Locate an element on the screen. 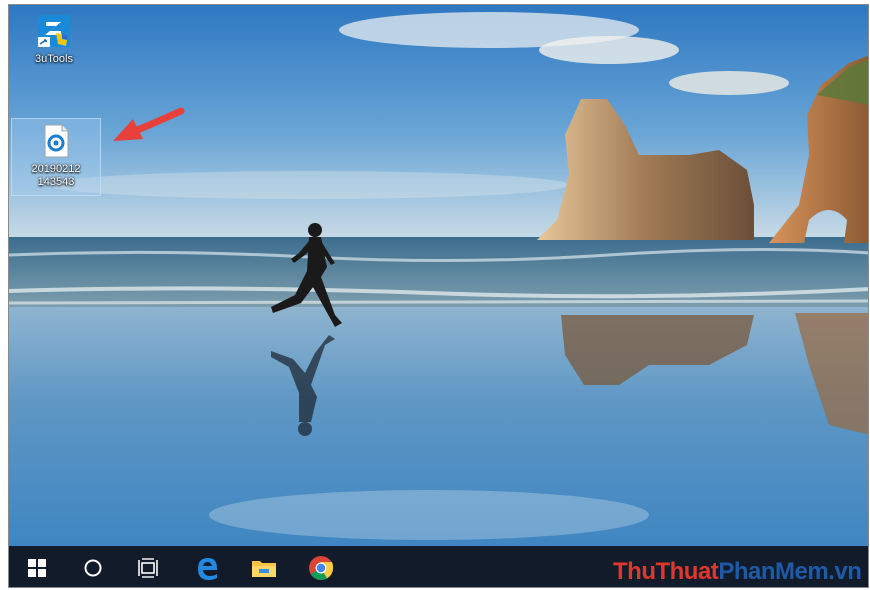  red-arrow-annotation is located at coordinates (149, 124).